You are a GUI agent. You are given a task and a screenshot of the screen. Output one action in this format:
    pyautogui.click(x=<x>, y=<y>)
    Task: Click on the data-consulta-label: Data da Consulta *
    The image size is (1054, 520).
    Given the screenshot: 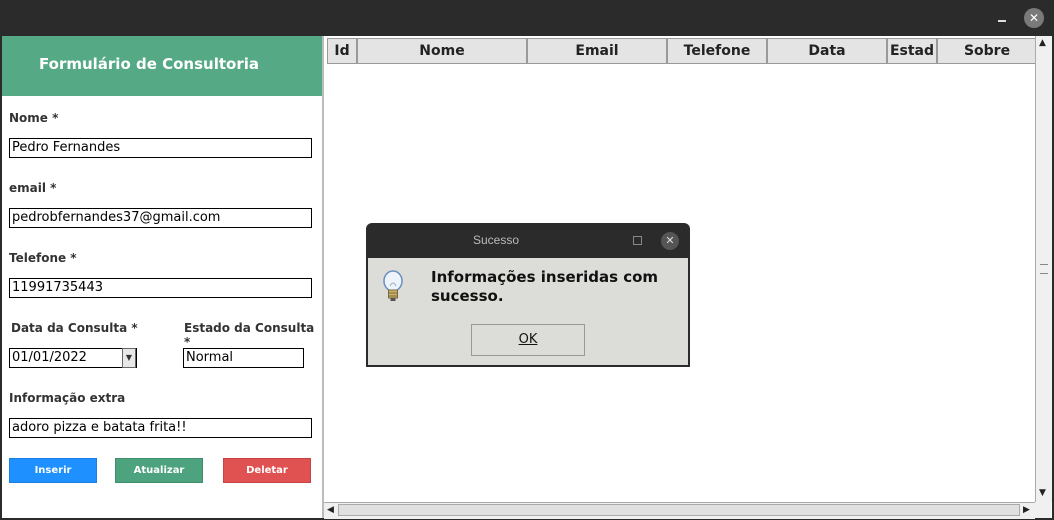 What is the action you would take?
    pyautogui.click(x=74, y=328)
    